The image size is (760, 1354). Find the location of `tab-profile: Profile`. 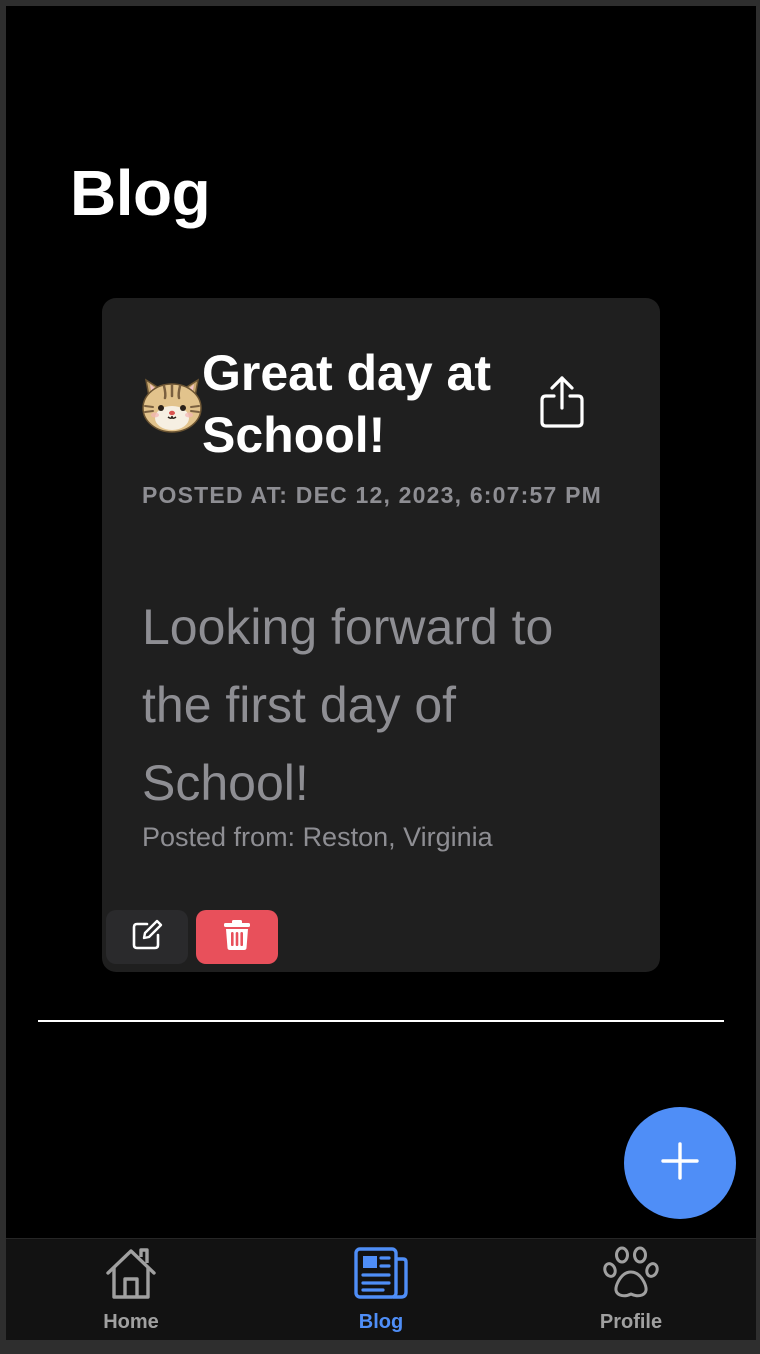

tab-profile: Profile is located at coordinates (631, 1289).